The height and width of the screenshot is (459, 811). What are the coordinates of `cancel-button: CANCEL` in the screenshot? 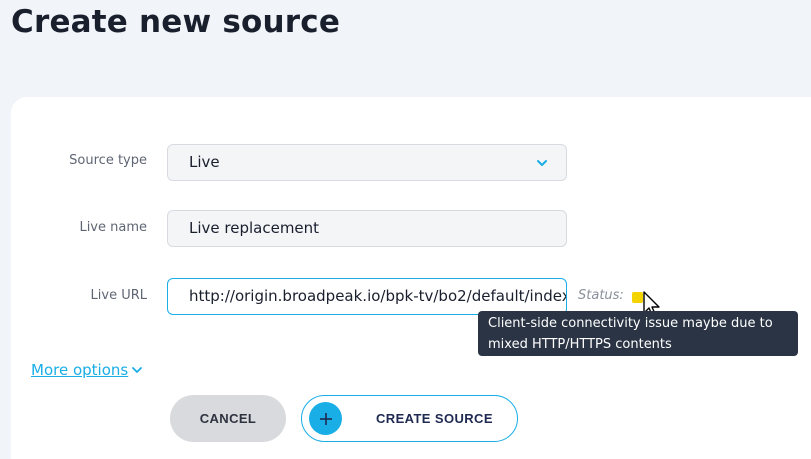 It's located at (228, 418).